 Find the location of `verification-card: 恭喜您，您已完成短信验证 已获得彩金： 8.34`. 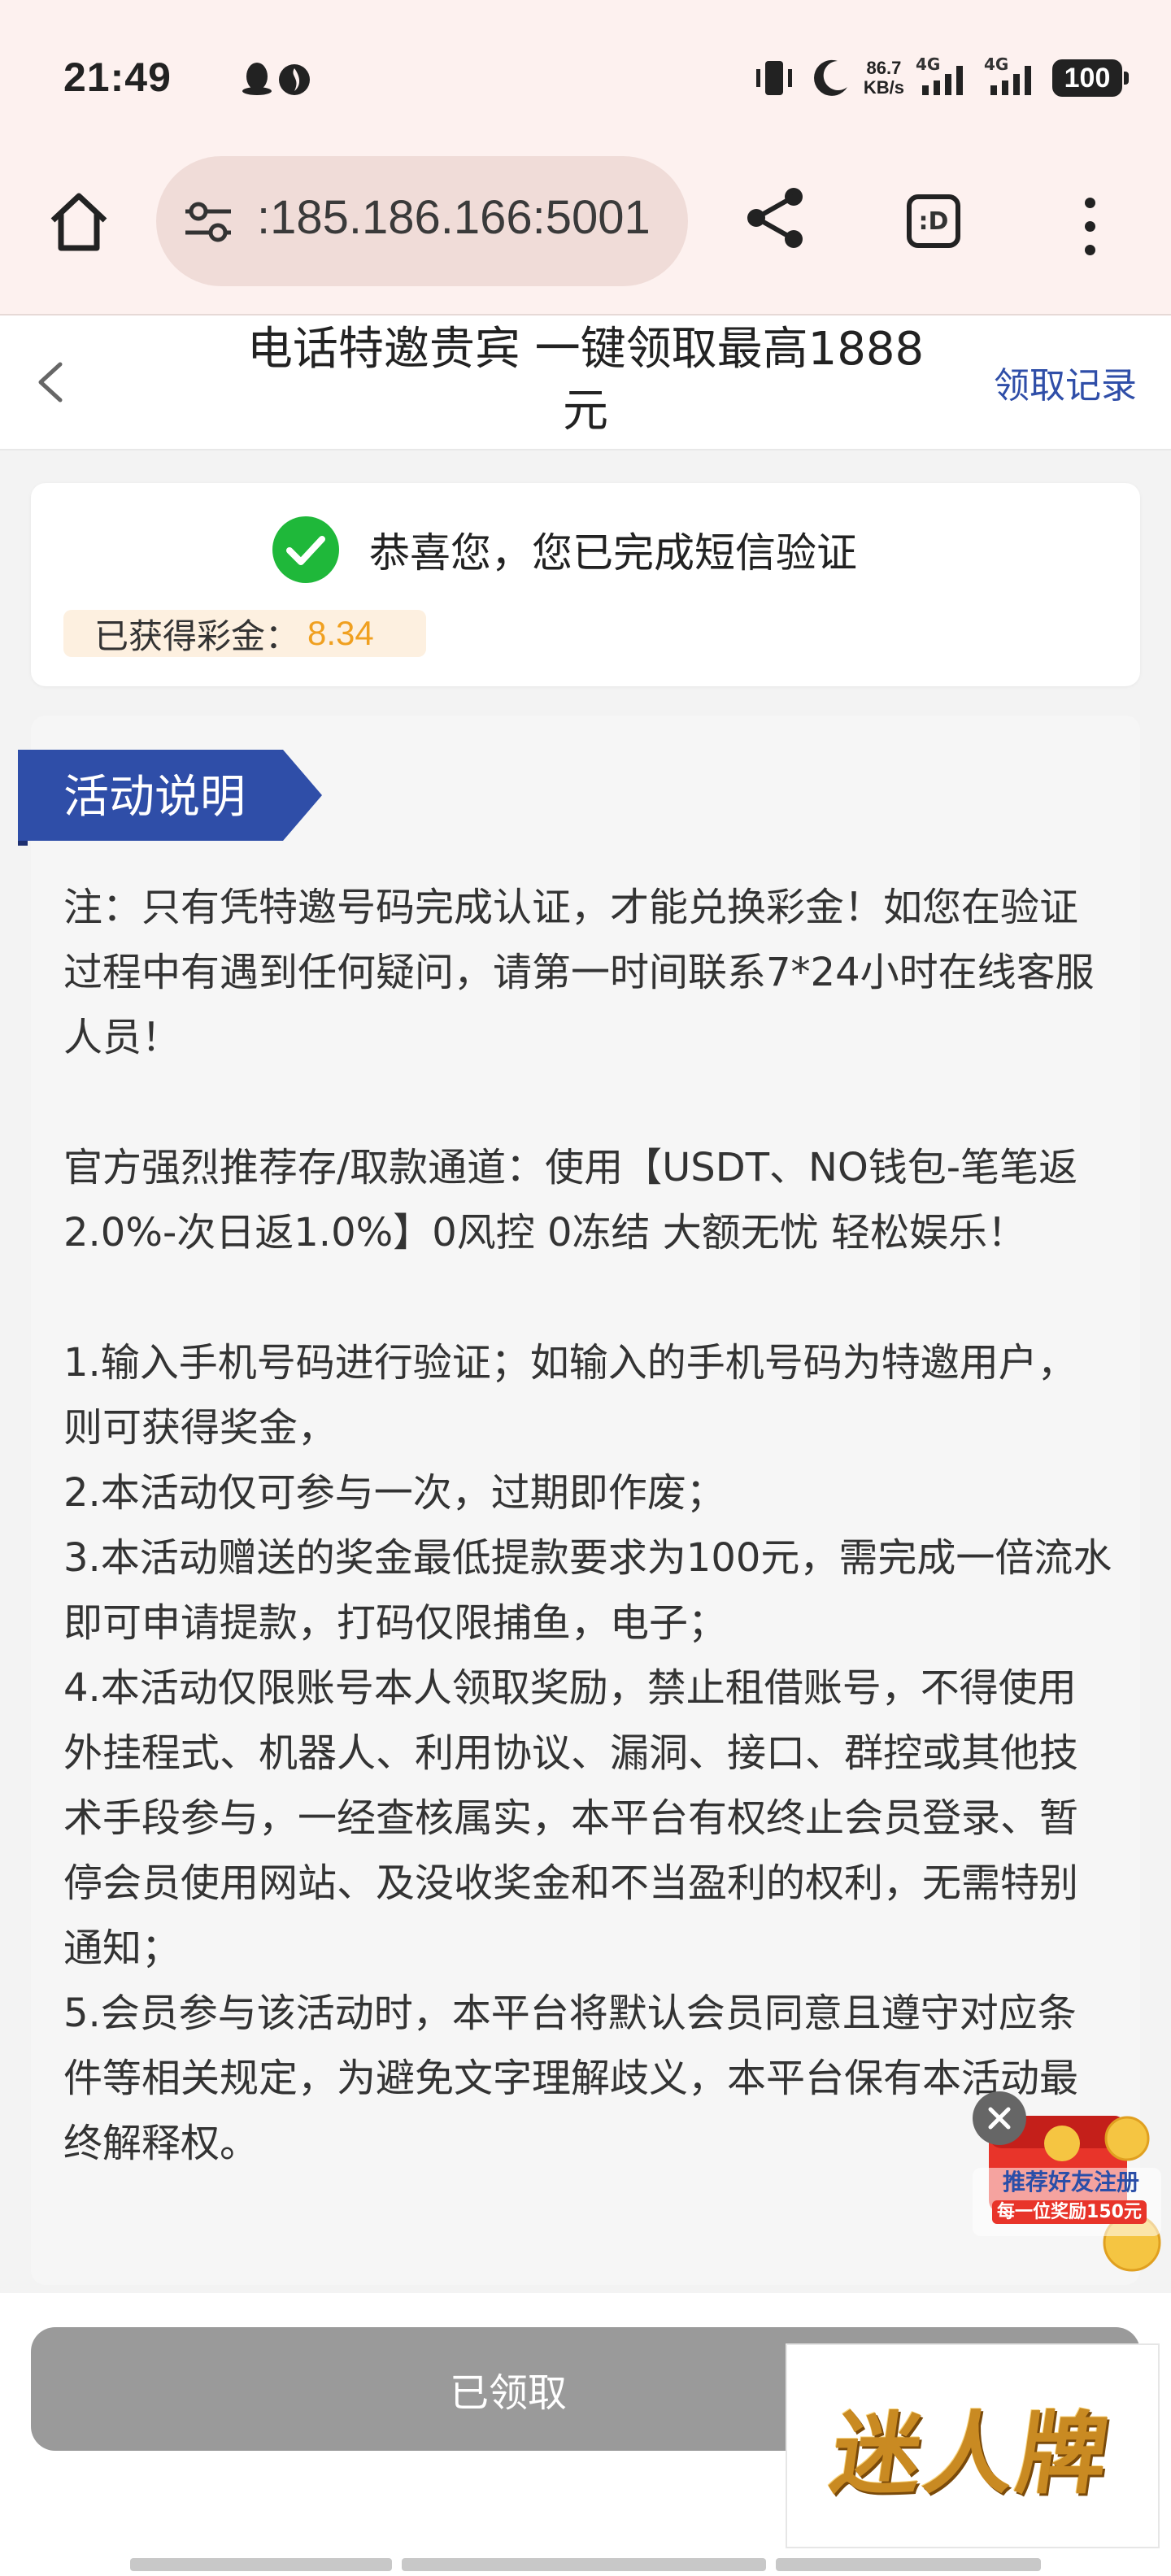

verification-card: 恭喜您，您已完成短信验证 已获得彩金： 8.34 is located at coordinates (585, 584).